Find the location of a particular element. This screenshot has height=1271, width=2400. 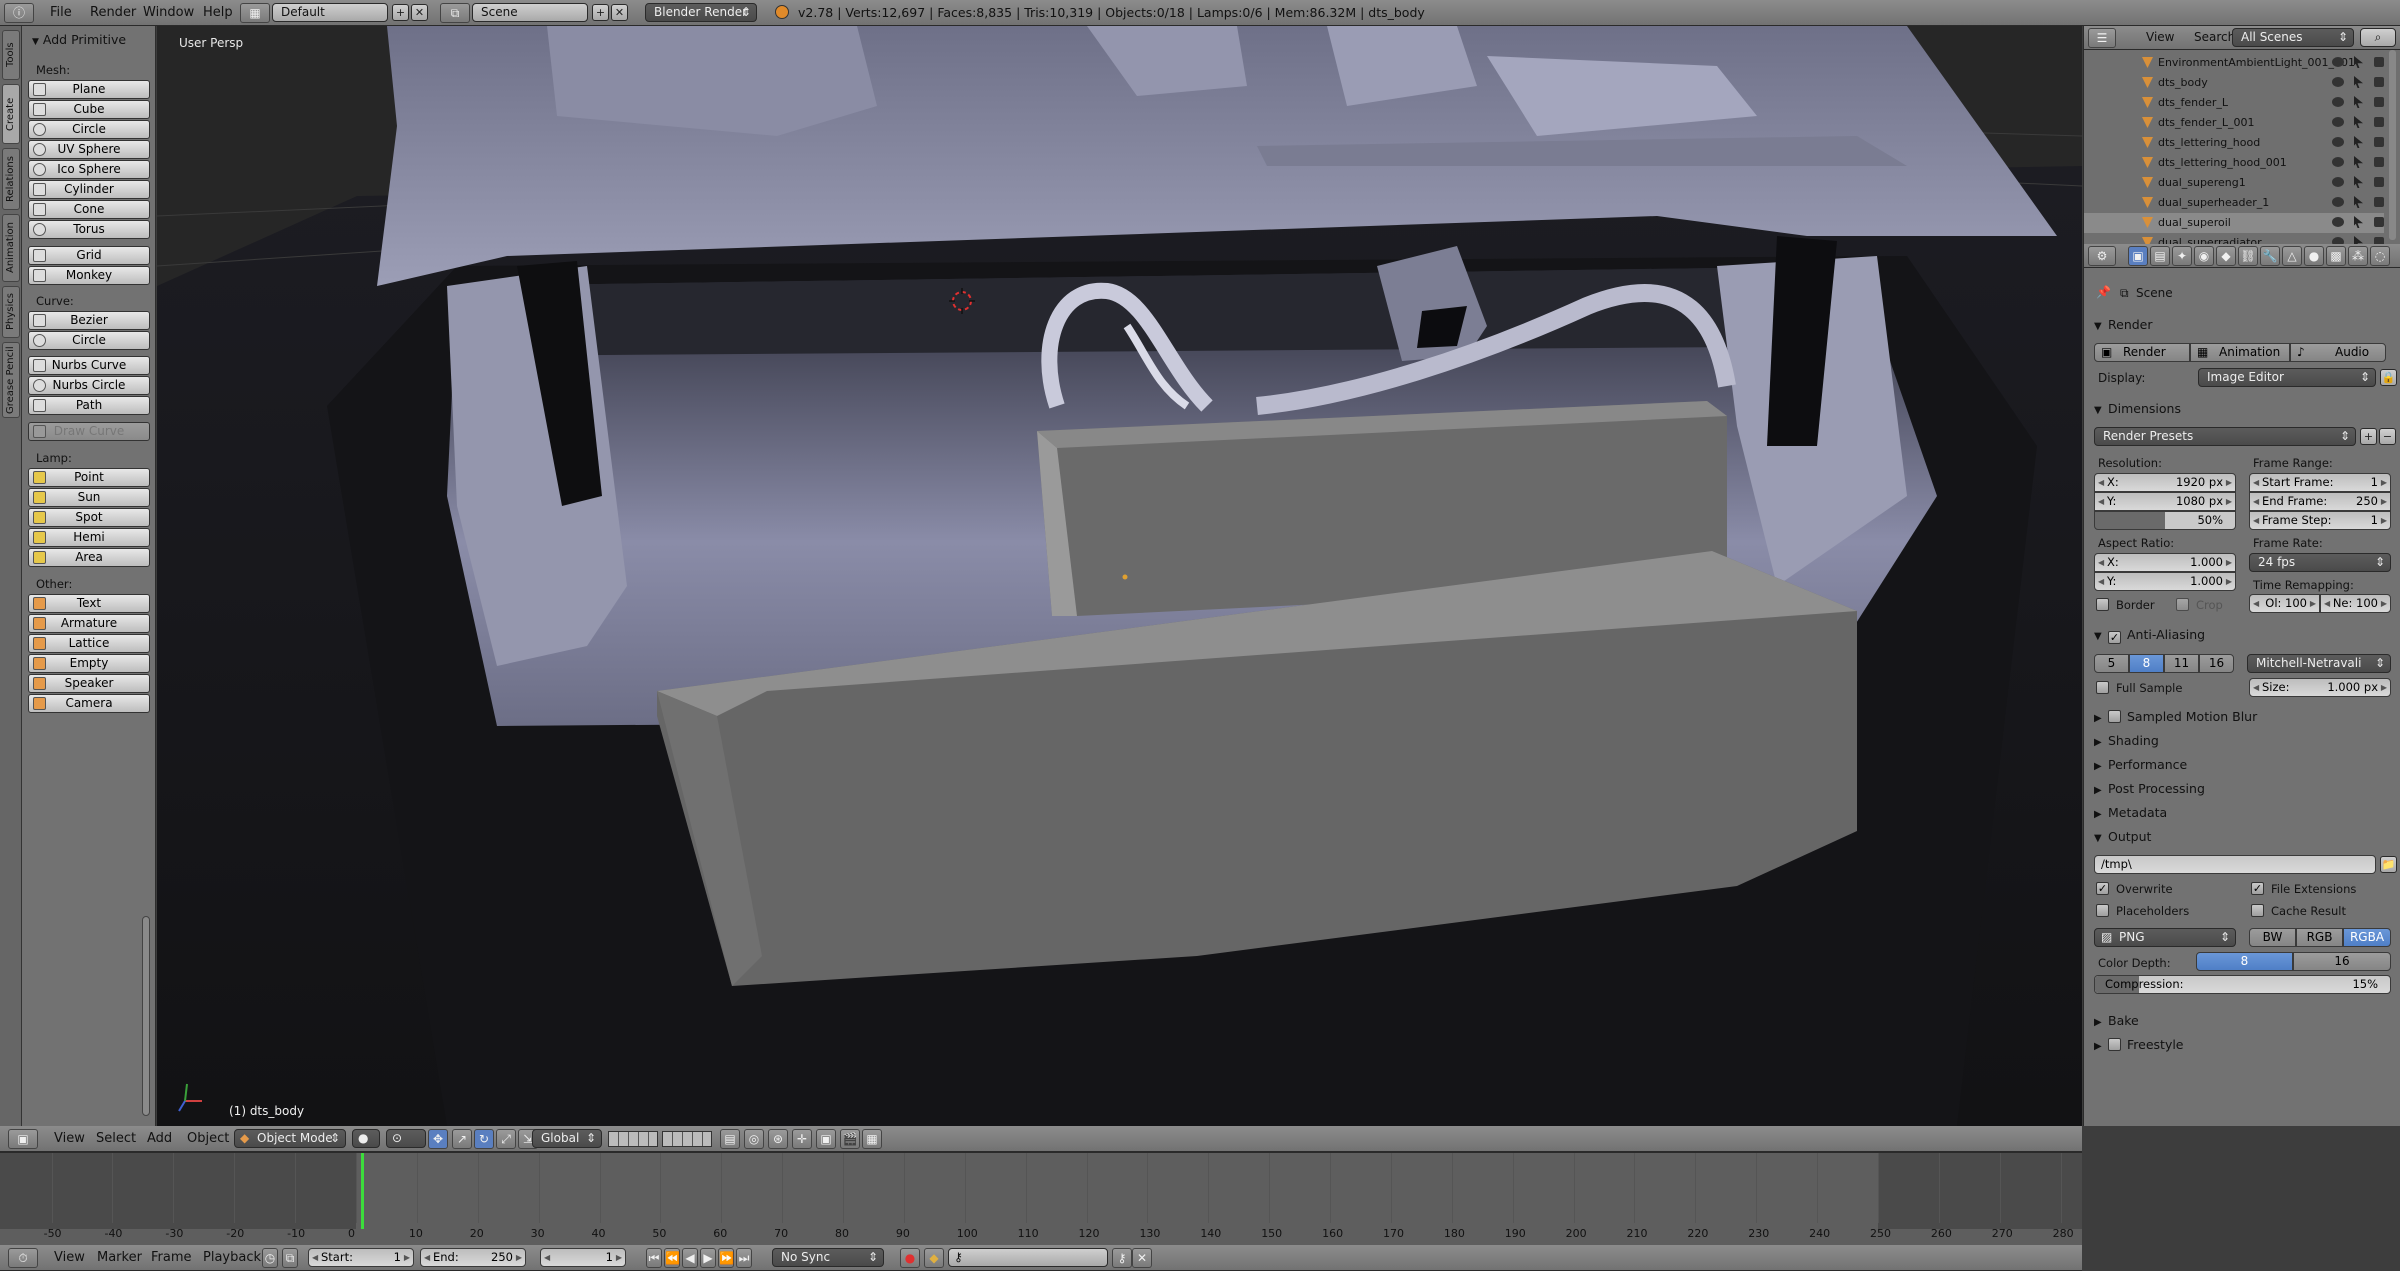

timeline-menu-frame: Frame is located at coordinates (171, 1257).